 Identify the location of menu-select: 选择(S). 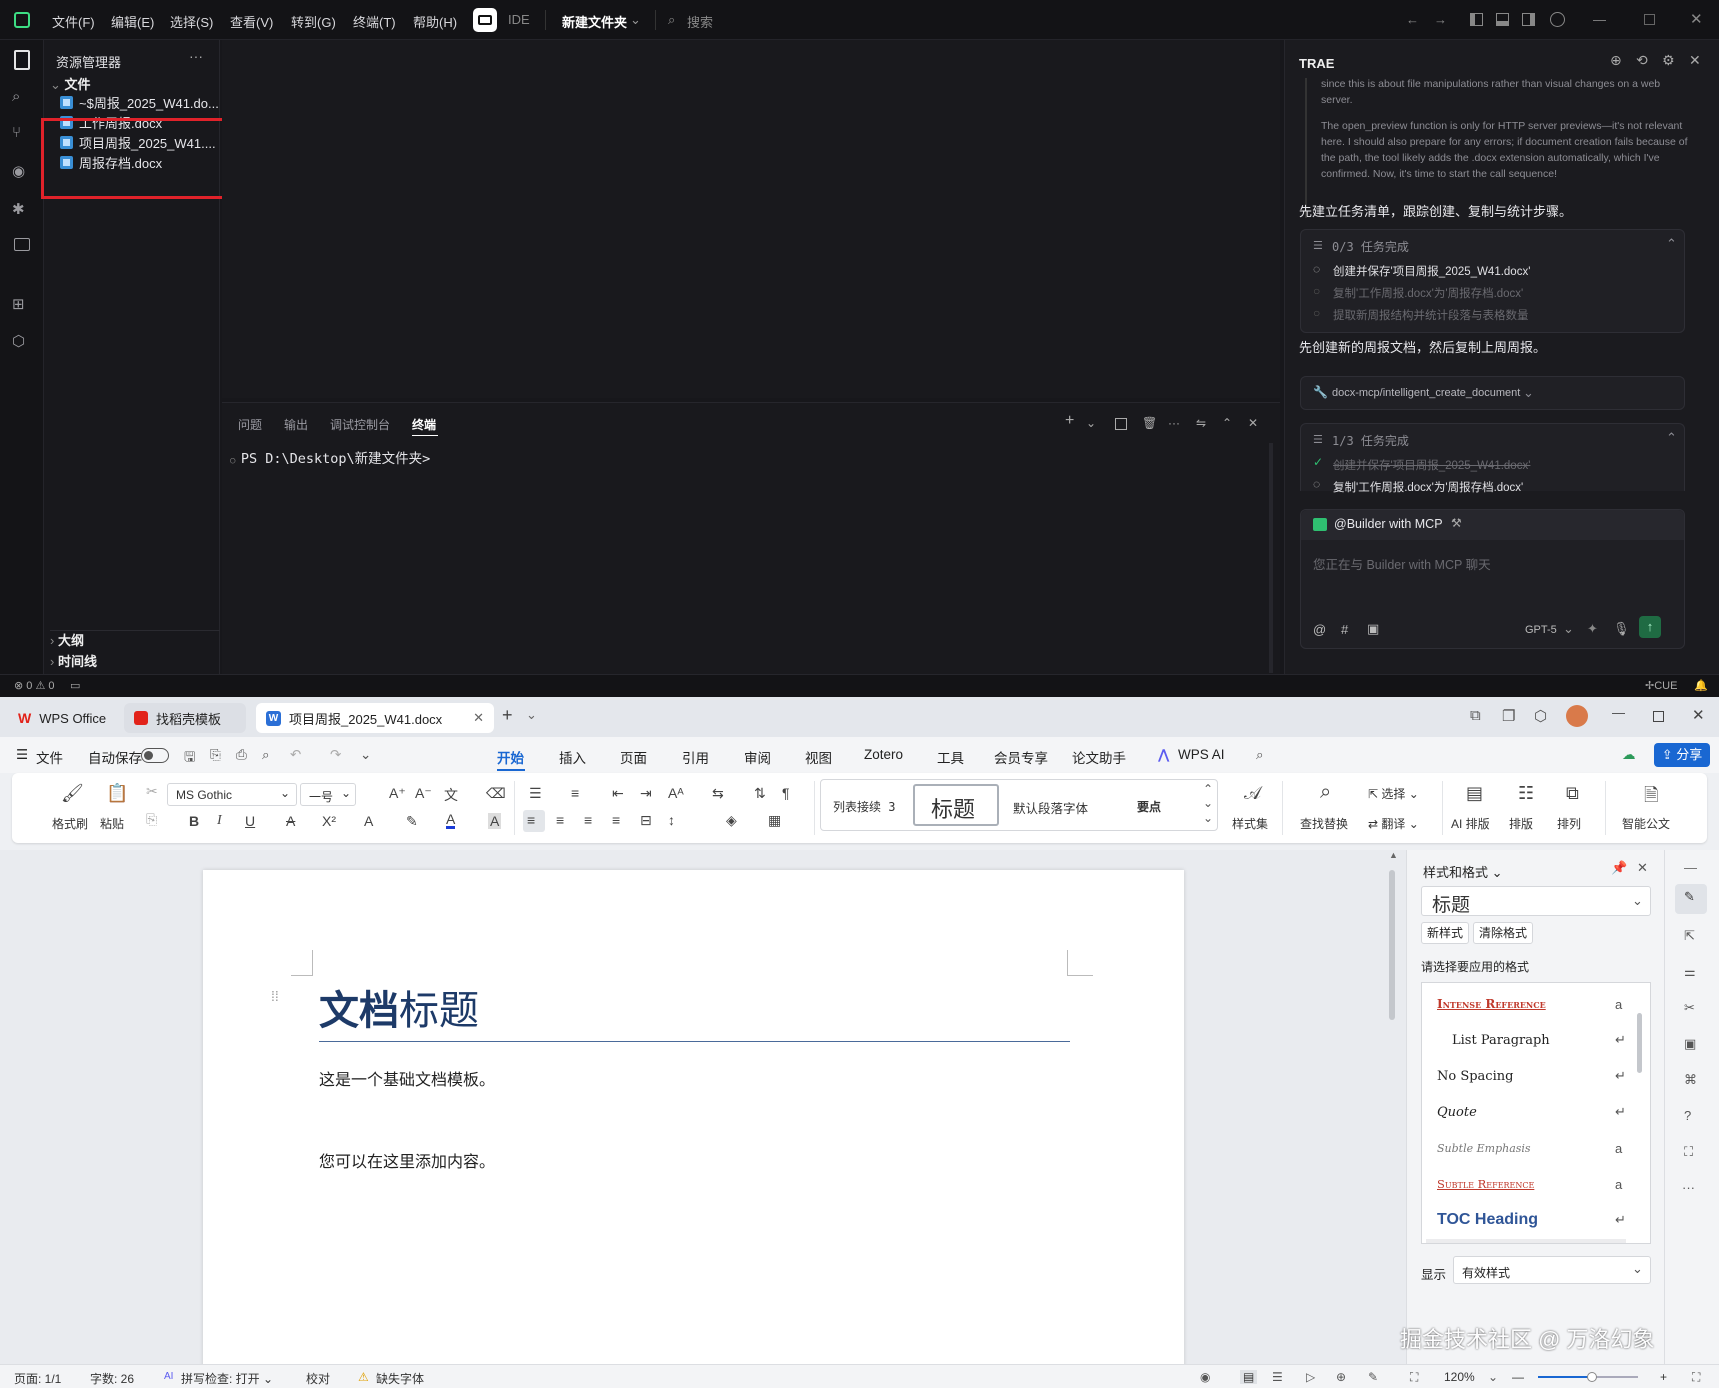
(191, 21).